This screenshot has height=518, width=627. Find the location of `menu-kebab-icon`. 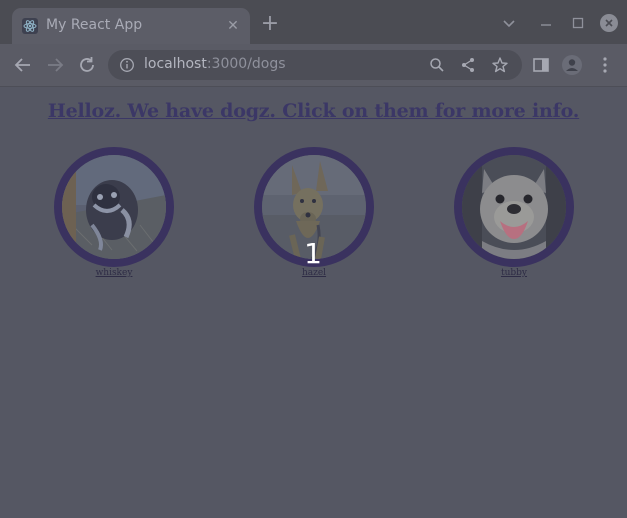

menu-kebab-icon is located at coordinates (605, 65).